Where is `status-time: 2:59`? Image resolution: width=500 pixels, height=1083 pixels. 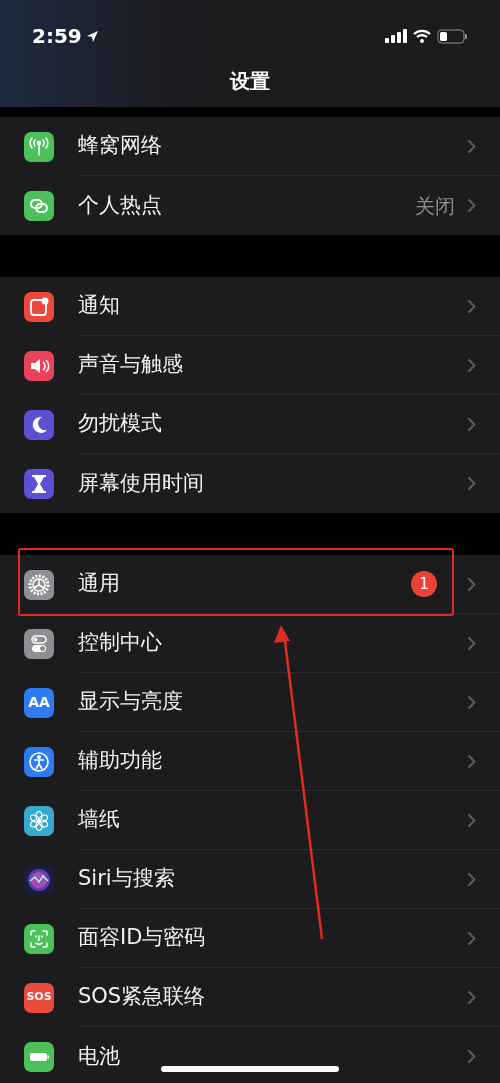
status-time: 2:59 is located at coordinates (57, 36).